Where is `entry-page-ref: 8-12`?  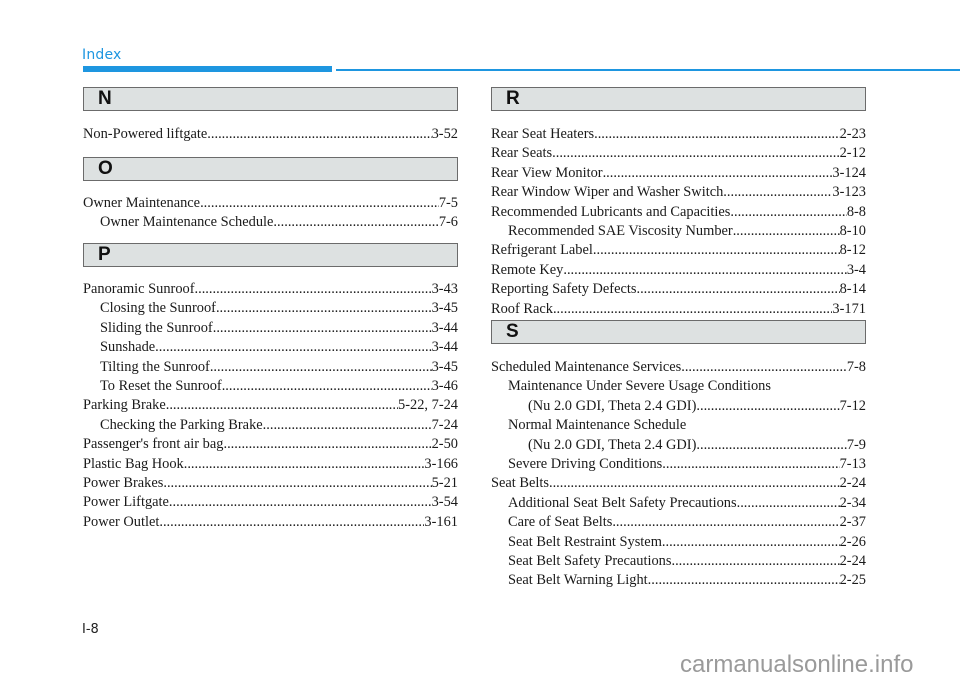 entry-page-ref: 8-12 is located at coordinates (853, 250).